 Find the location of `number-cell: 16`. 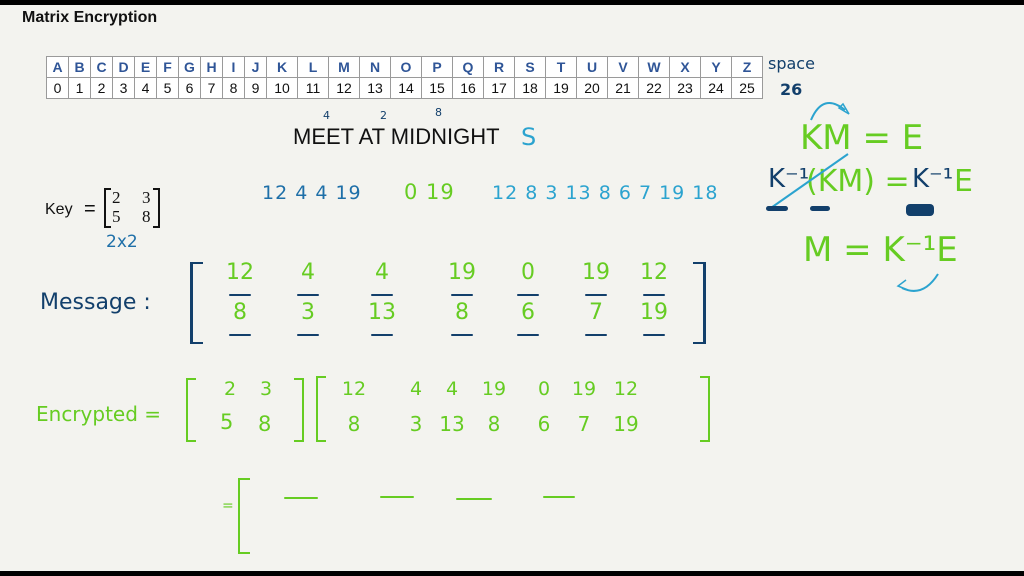

number-cell: 16 is located at coordinates (468, 88).